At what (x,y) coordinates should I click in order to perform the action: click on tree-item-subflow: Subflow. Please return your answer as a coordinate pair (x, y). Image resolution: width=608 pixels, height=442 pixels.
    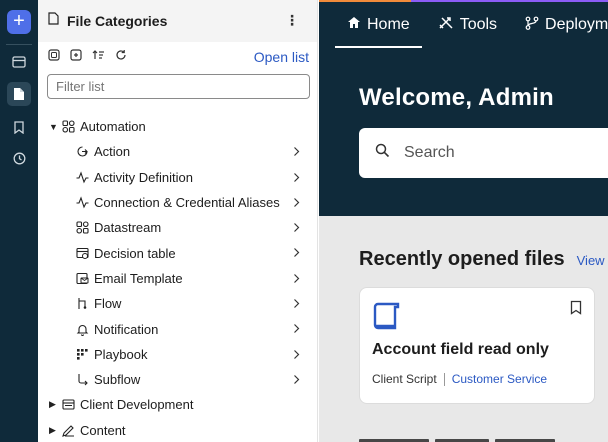
    Looking at the image, I should click on (178, 379).